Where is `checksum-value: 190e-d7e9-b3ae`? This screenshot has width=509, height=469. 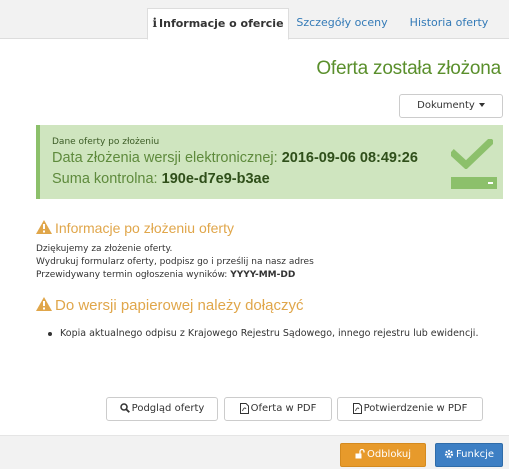
checksum-value: 190e-d7e9-b3ae is located at coordinates (215, 179).